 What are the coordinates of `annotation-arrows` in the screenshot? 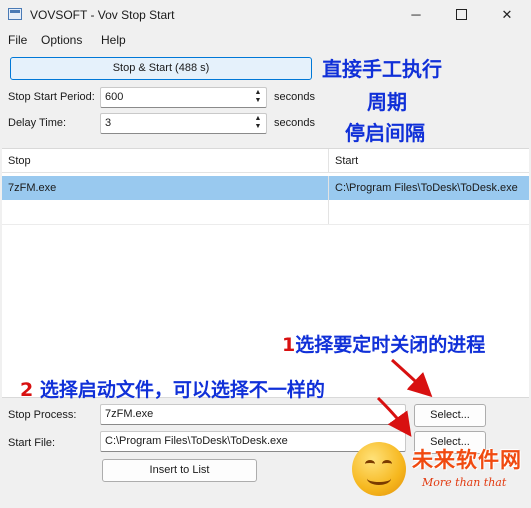 It's located at (404, 397).